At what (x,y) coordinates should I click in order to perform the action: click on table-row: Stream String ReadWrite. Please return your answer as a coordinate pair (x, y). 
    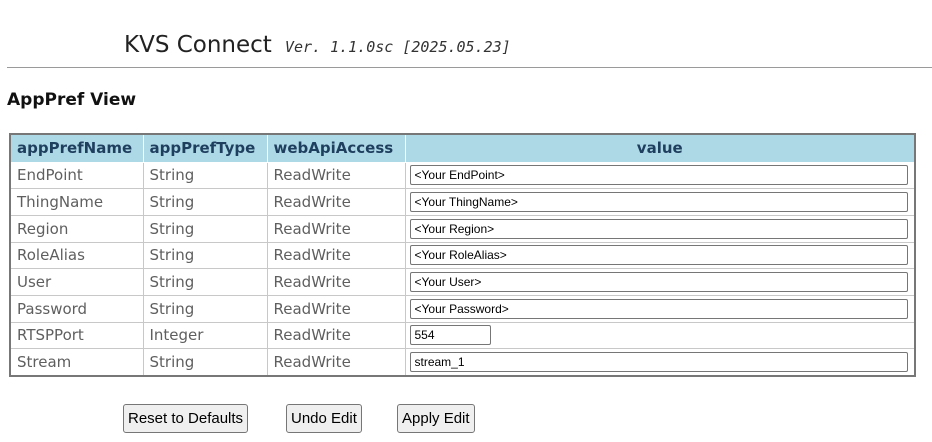
    Looking at the image, I should click on (462, 362).